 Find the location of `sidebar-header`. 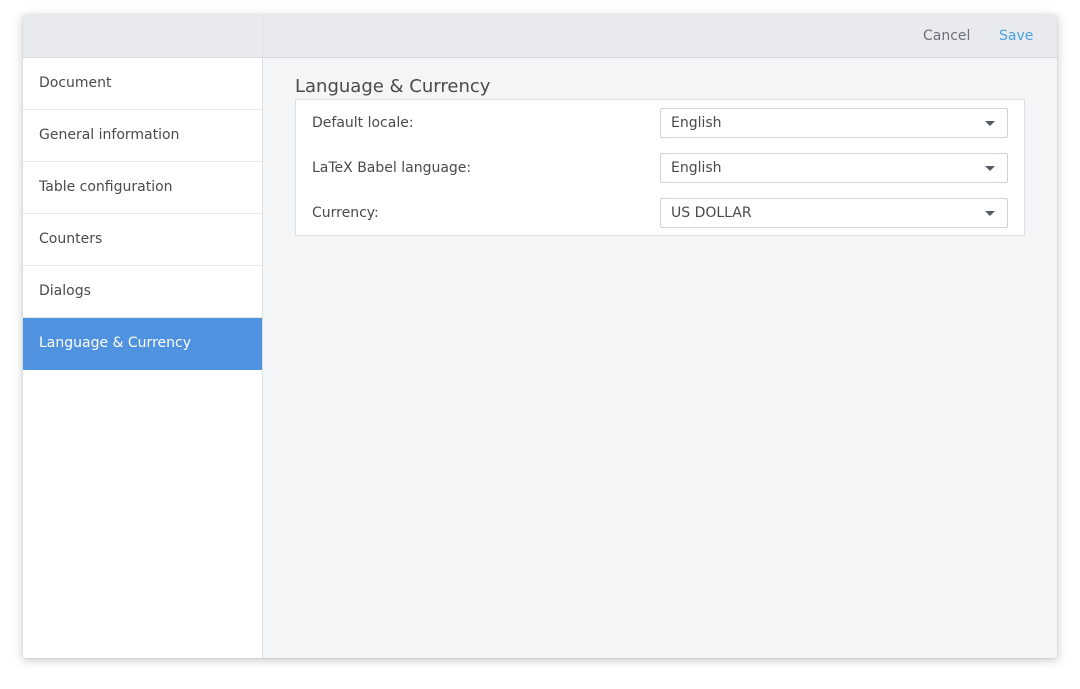

sidebar-header is located at coordinates (142, 36).